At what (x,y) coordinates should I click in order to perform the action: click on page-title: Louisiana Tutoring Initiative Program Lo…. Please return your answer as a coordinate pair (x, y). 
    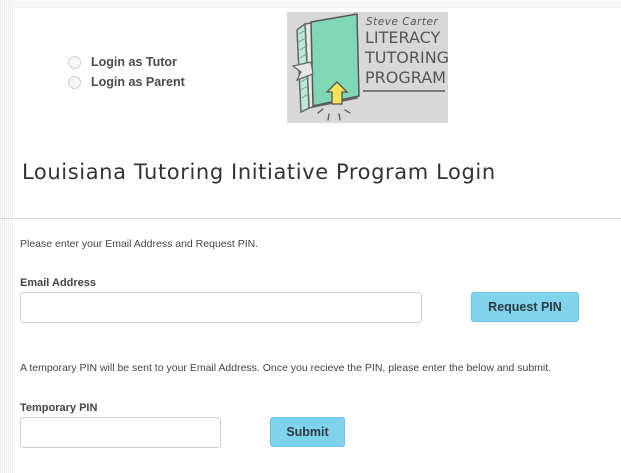
    Looking at the image, I should click on (259, 172).